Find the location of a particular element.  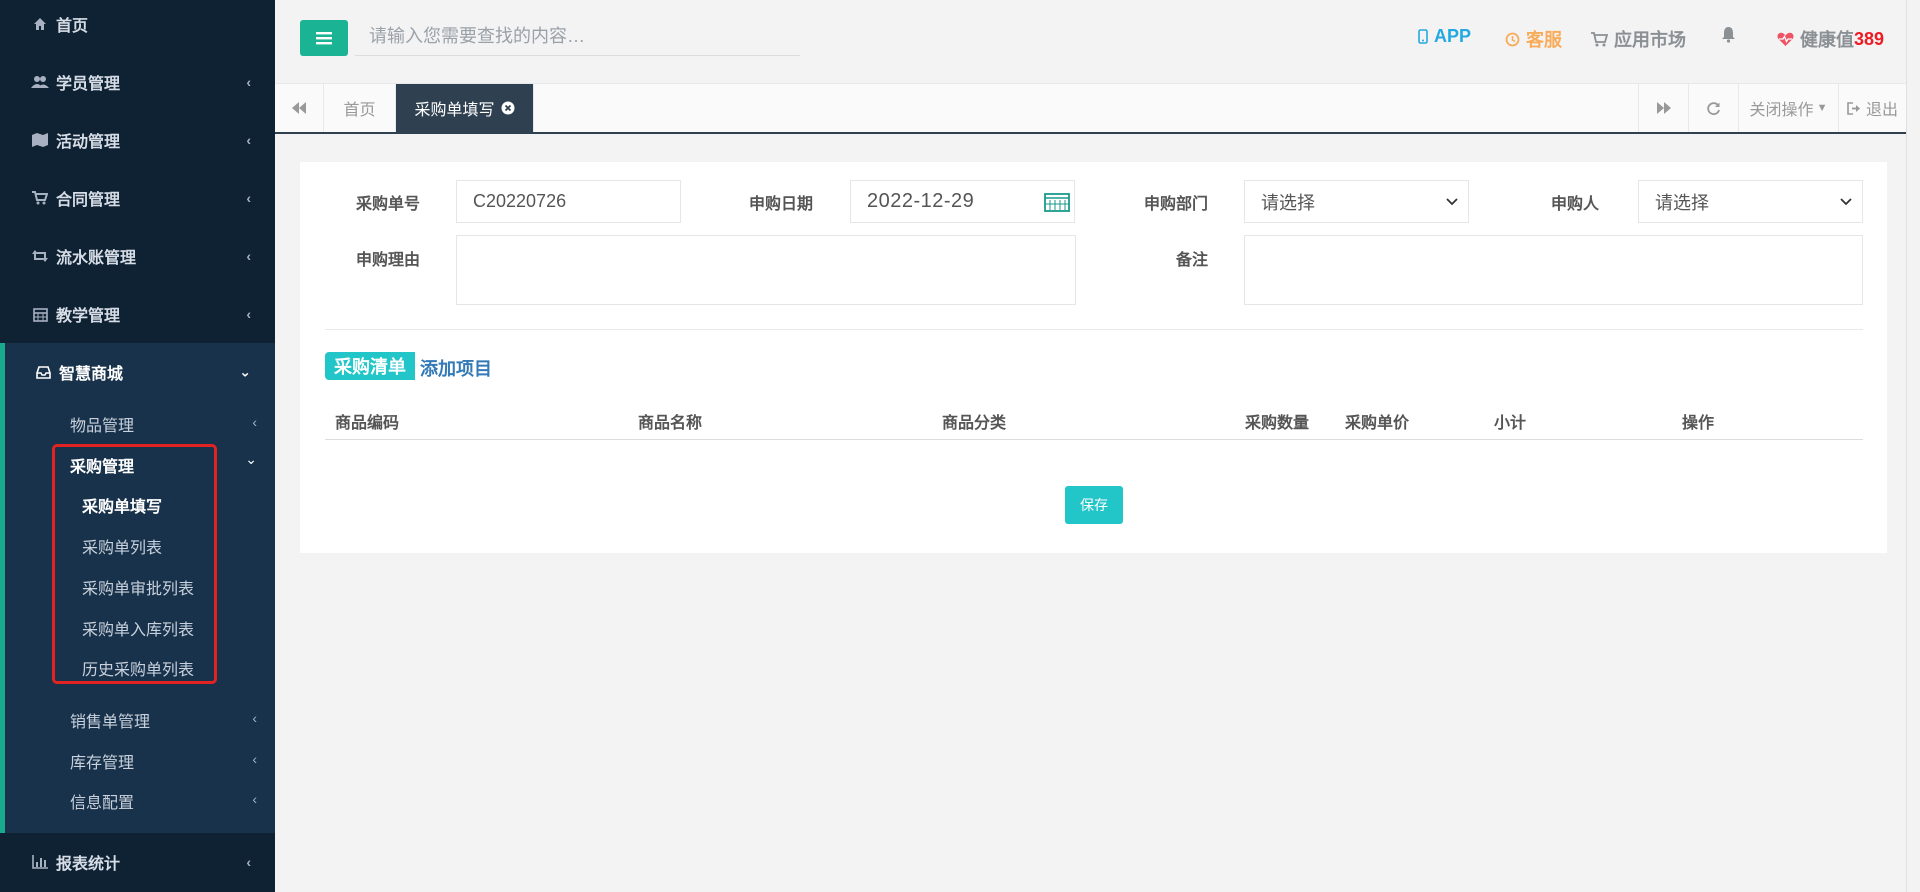

dept-select: 请选择 is located at coordinates (1356, 201).